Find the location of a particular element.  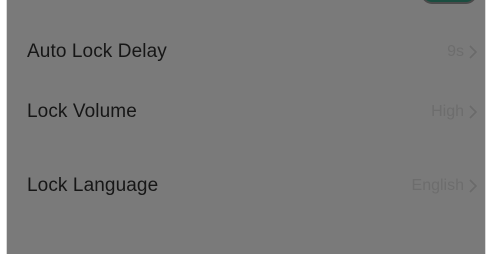

setting-value-group: 9s is located at coordinates (462, 52).